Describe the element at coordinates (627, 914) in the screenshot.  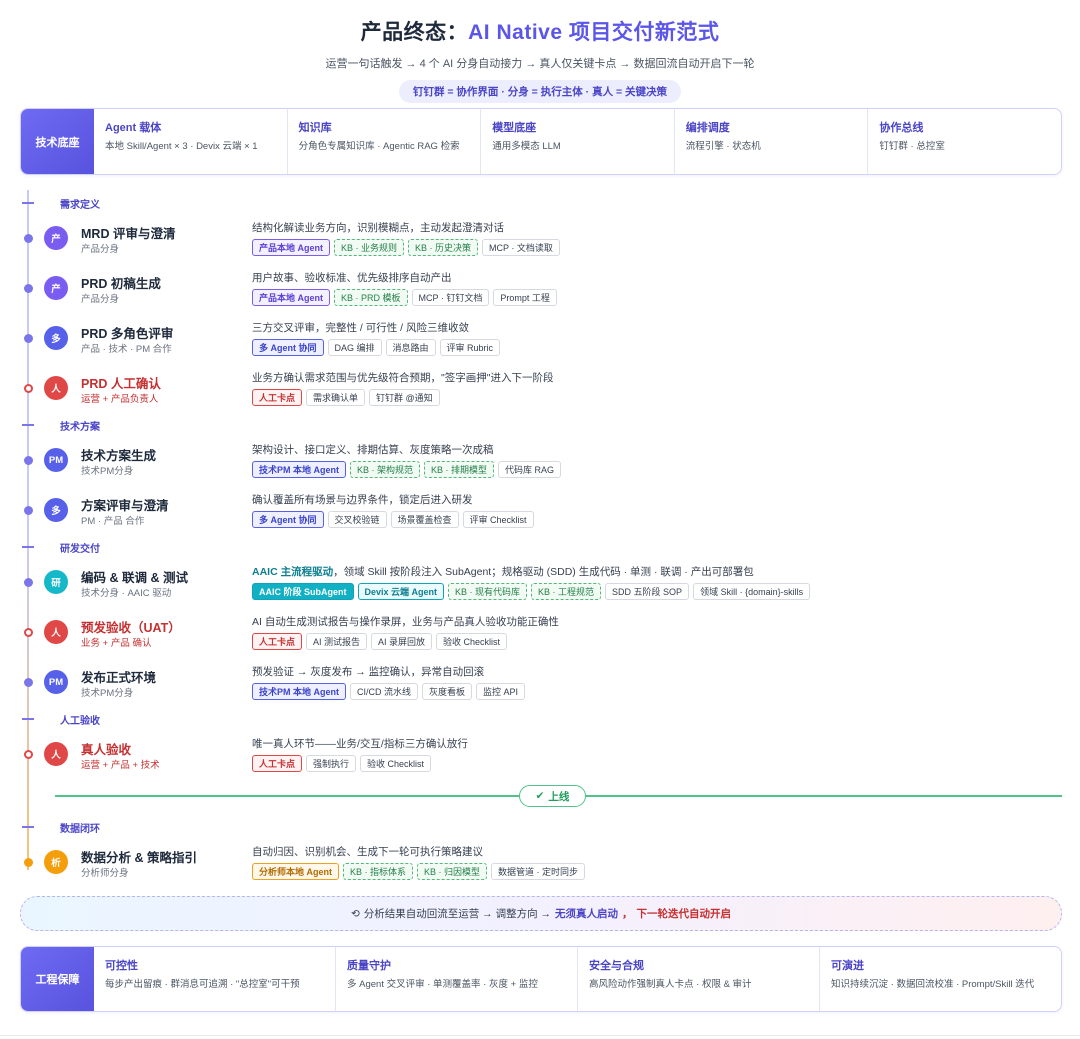
I see `loop-comma: ，` at that location.